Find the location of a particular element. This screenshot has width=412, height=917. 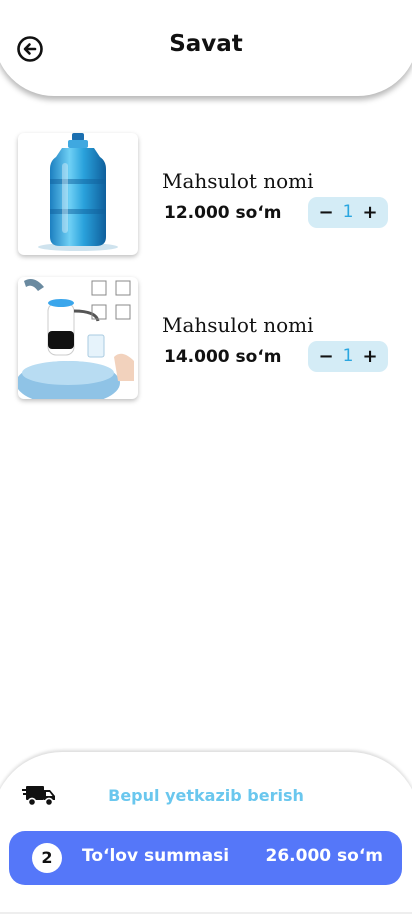

payment-label: To‘lov summasi is located at coordinates (156, 856).